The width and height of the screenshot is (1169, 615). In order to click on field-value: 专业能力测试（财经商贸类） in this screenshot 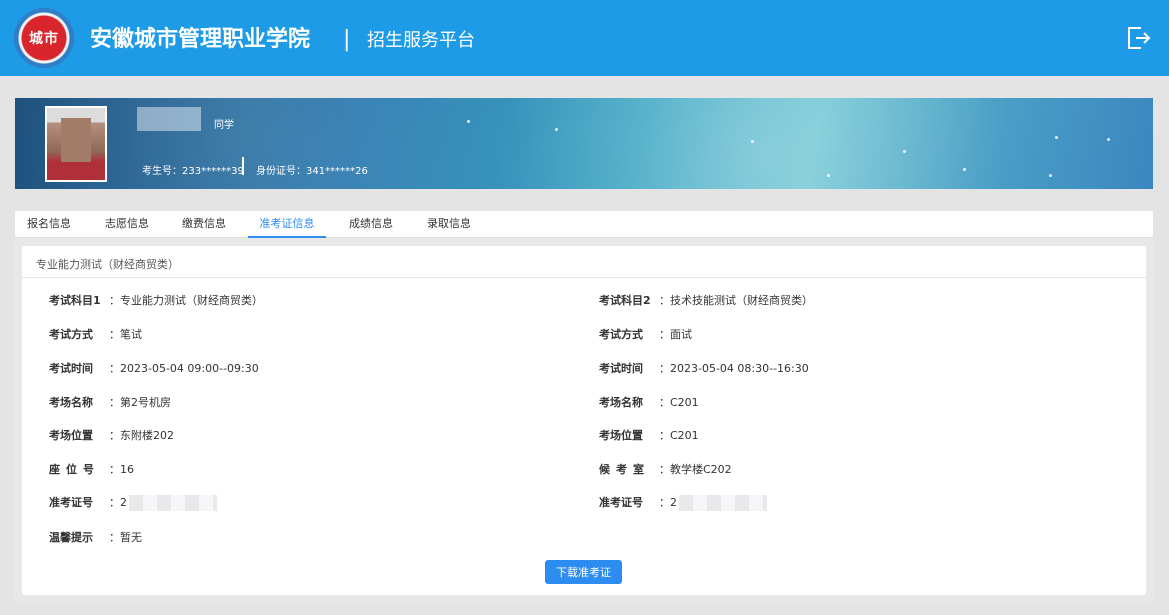, I will do `click(191, 300)`.